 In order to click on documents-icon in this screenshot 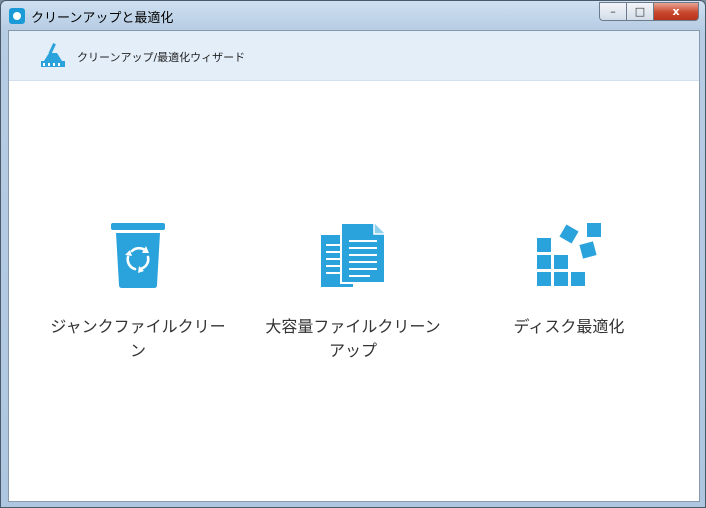, I will do `click(353, 254)`.